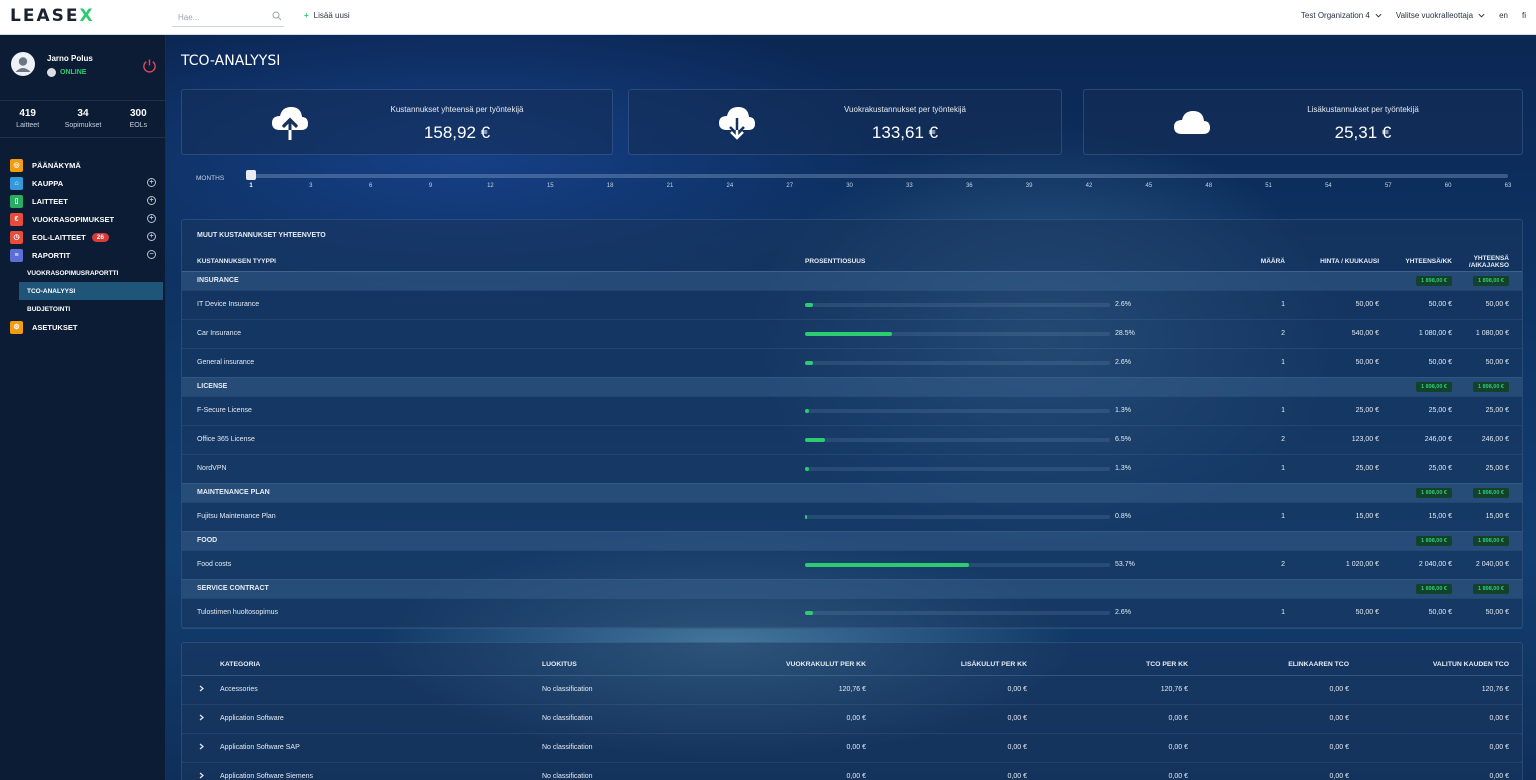  I want to click on column-header-lease-cost: VUOKRAKULUT PER KK, so click(784, 665).